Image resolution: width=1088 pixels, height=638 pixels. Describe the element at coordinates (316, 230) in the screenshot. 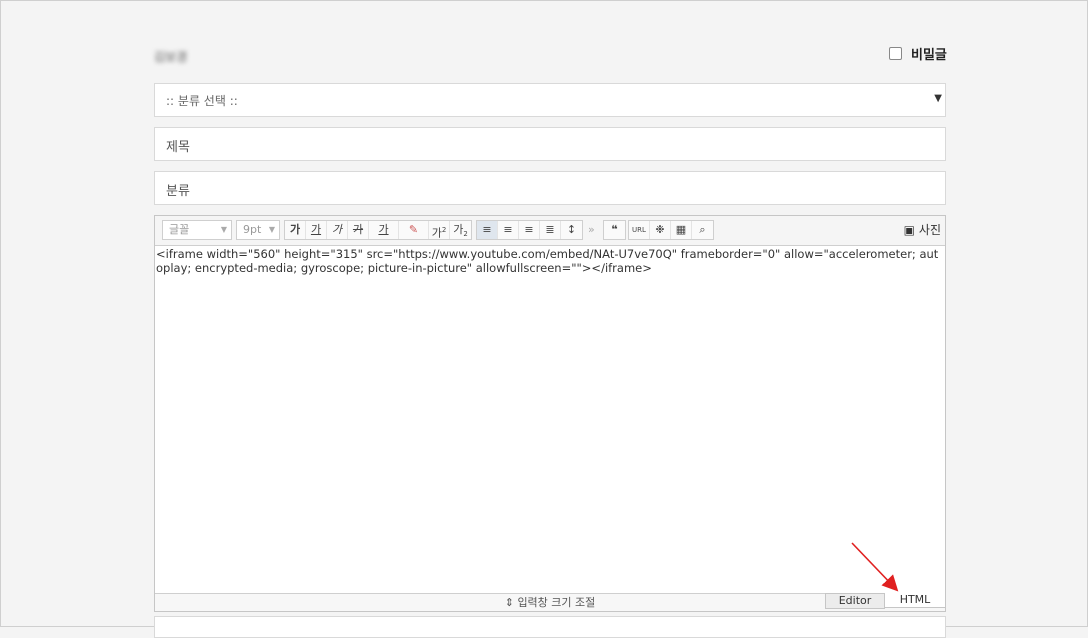

I see `underline-button: 가` at that location.